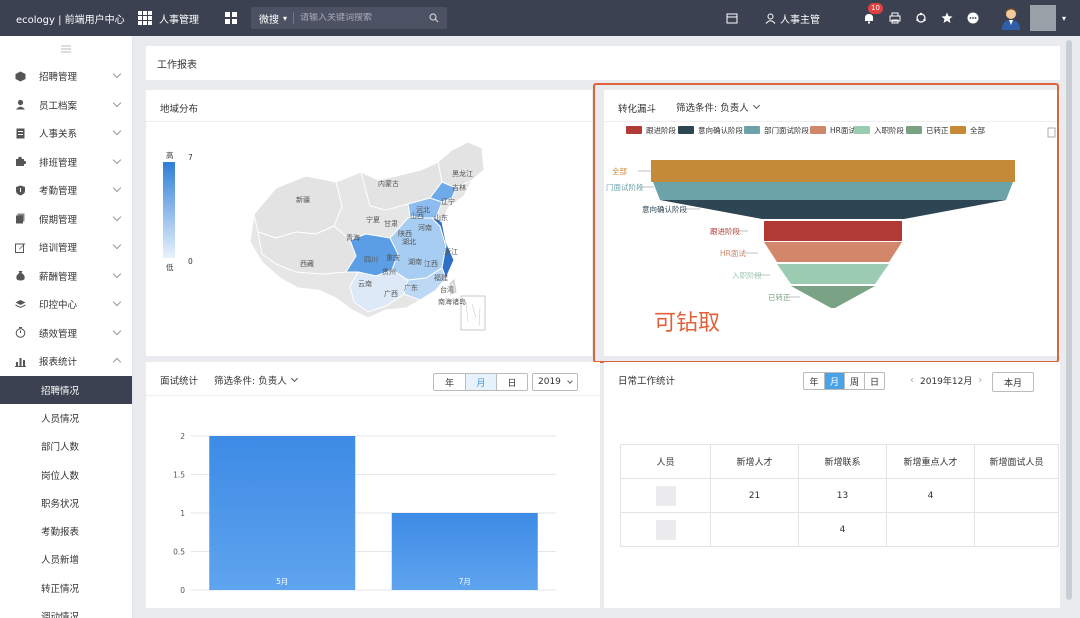  I want to click on sidebar-subitem: 部门人数, so click(66, 446).